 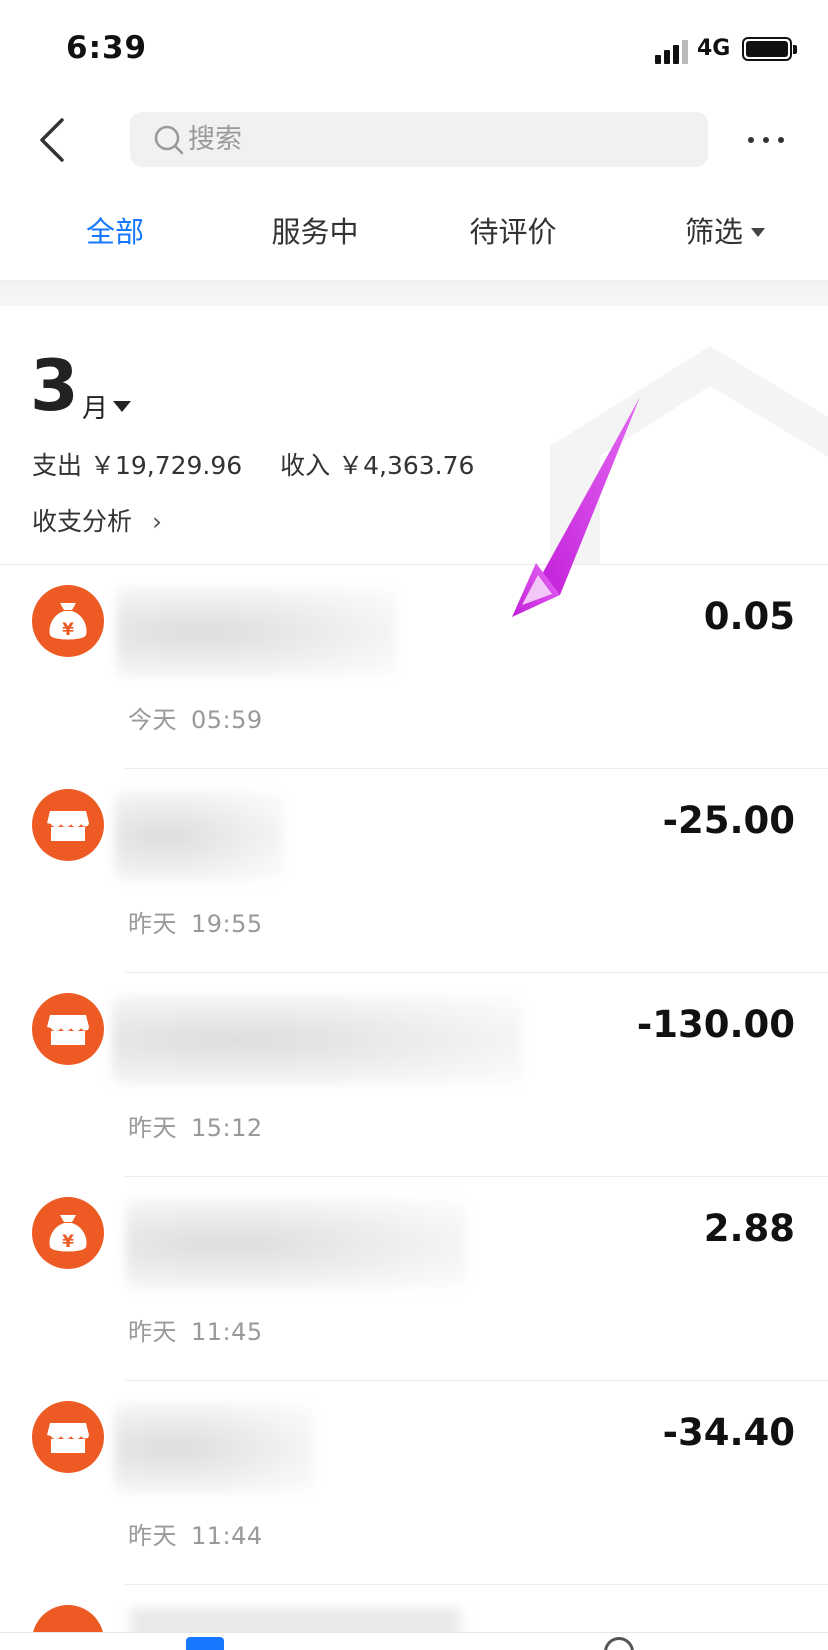 What do you see at coordinates (414, 48) in the screenshot?
I see `status-bar: 6:39 4G` at bounding box center [414, 48].